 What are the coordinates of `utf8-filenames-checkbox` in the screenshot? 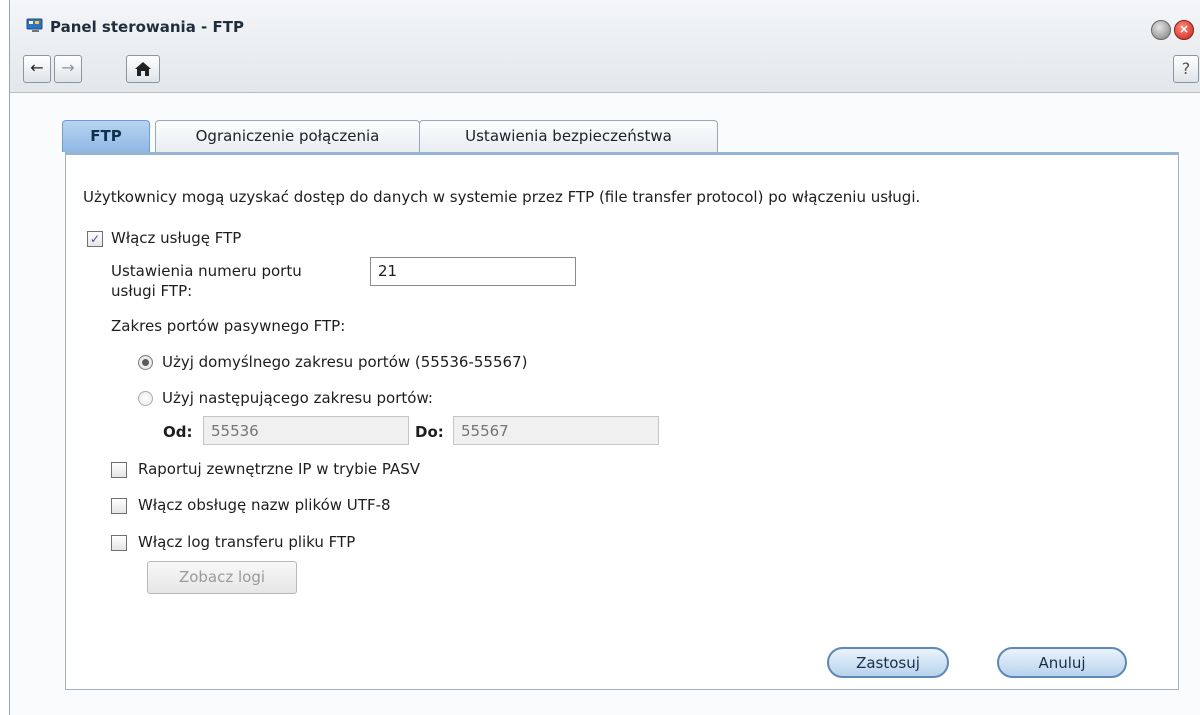 It's located at (119, 506).